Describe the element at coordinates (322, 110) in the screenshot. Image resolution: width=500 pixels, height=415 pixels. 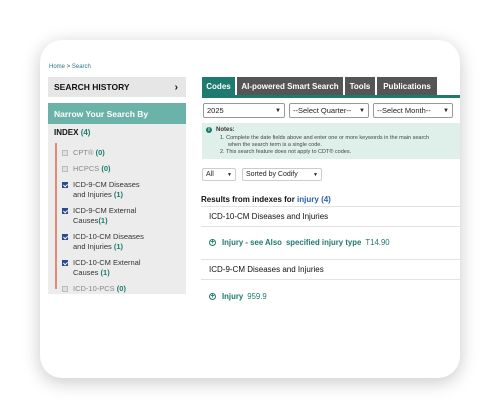
I see `quarter-select-value: --Select Quarter--` at that location.